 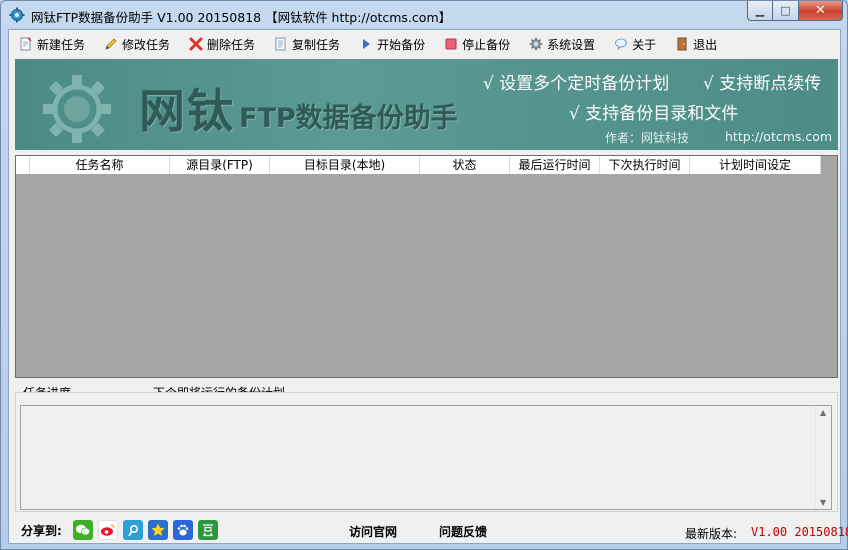 I want to click on maximize-button: □, so click(x=786, y=11).